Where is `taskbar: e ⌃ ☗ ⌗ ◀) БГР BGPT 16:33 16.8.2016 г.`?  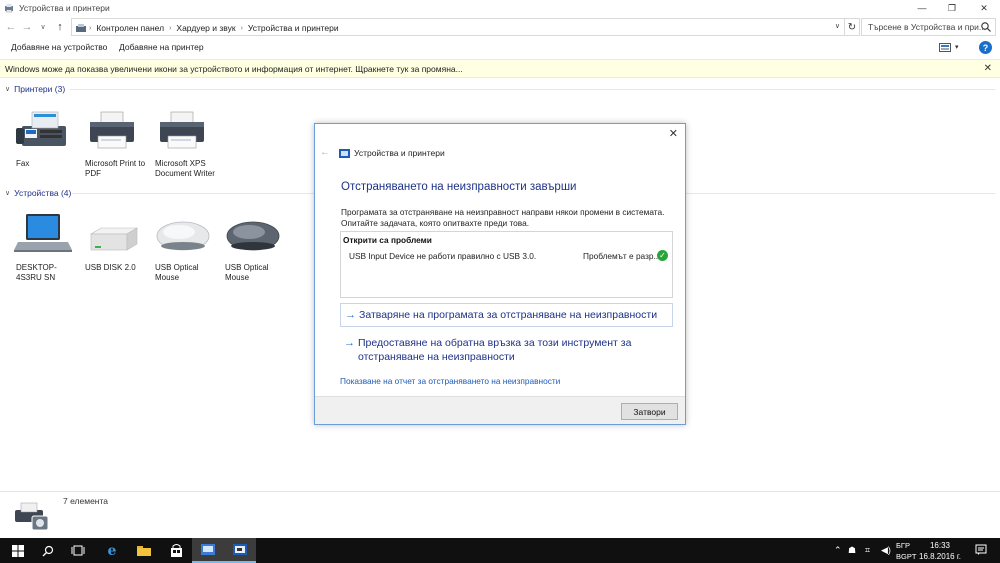 taskbar: e ⌃ ☗ ⌗ ◀) БГР BGPT 16:33 16.8.2016 г. is located at coordinates (500, 550).